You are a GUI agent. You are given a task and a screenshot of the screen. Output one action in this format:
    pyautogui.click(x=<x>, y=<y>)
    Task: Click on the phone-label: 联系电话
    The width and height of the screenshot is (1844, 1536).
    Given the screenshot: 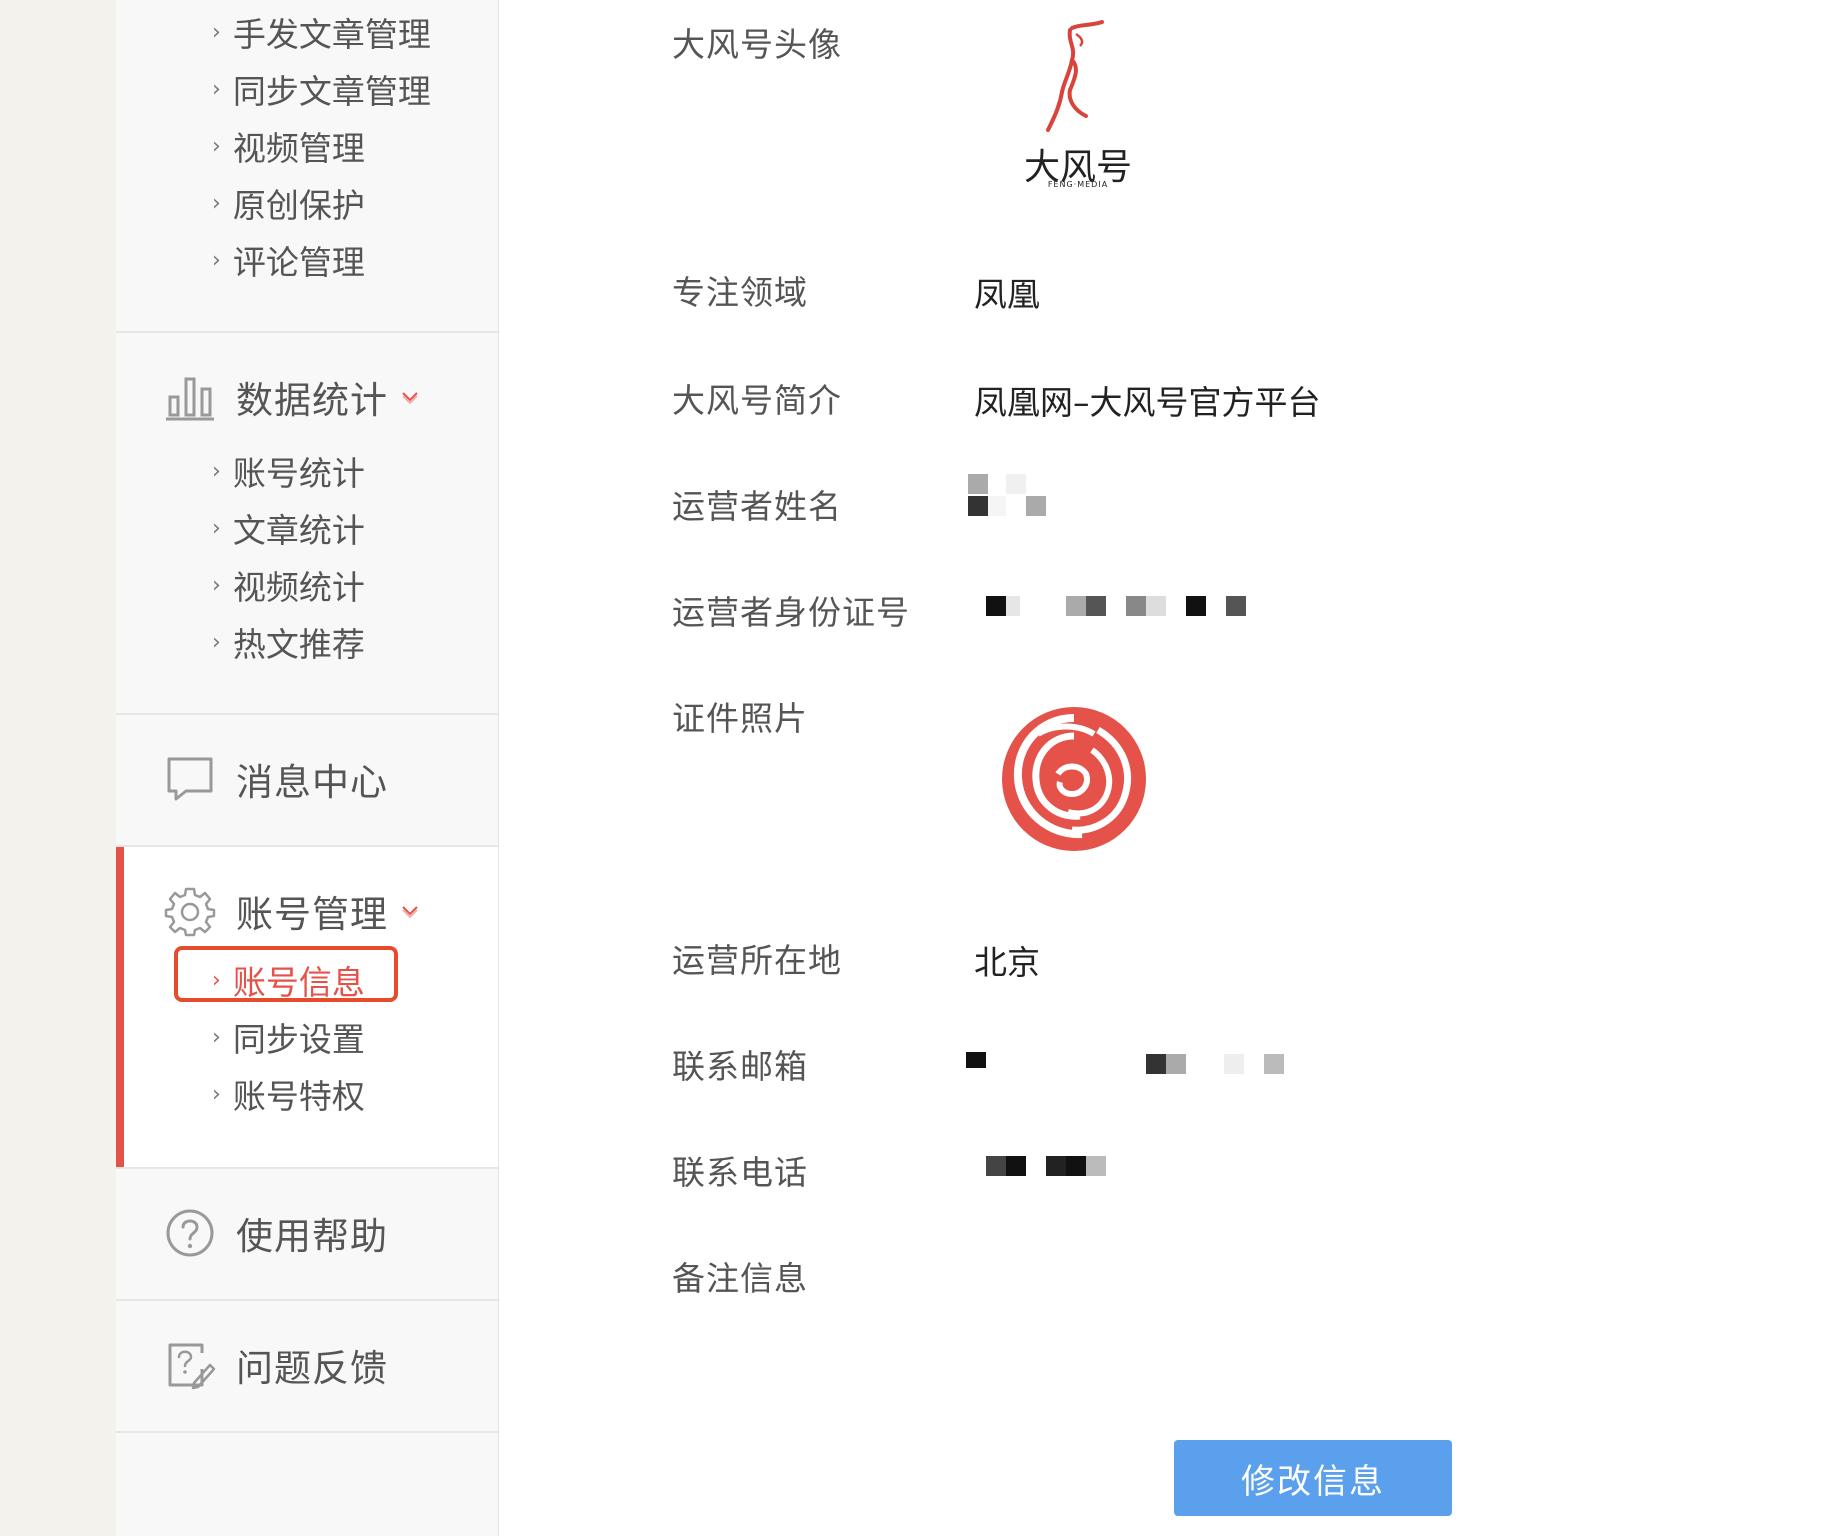 What is the action you would take?
    pyautogui.click(x=740, y=1172)
    